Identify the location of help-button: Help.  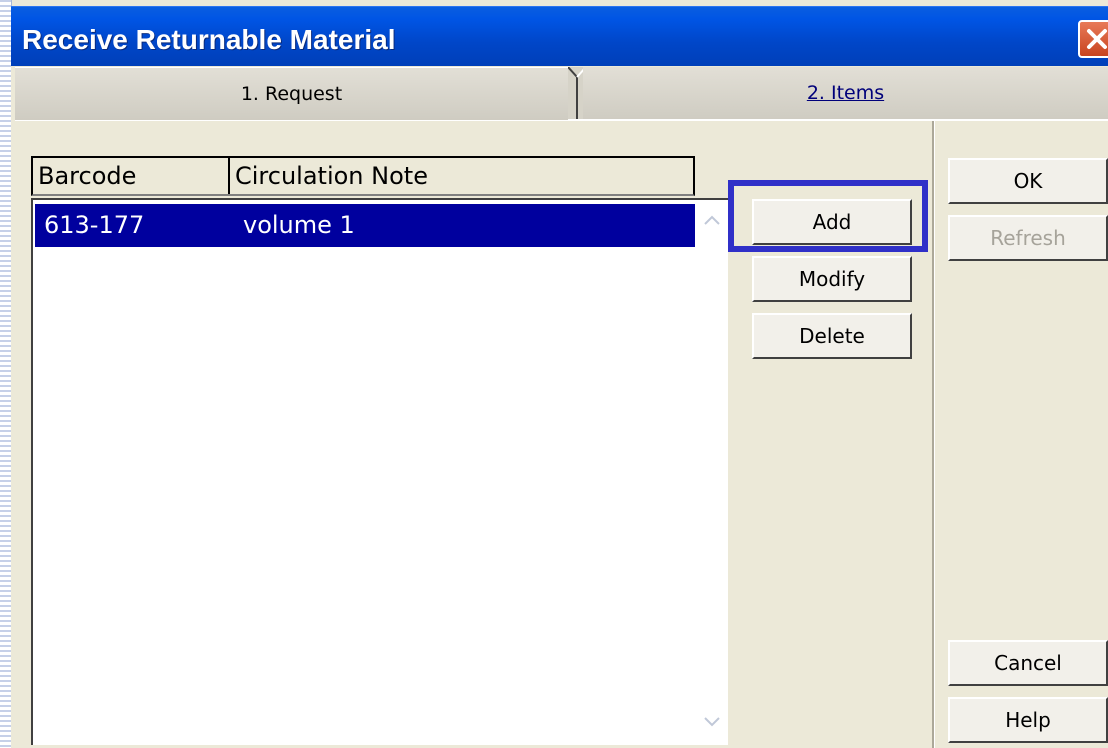
(1028, 720).